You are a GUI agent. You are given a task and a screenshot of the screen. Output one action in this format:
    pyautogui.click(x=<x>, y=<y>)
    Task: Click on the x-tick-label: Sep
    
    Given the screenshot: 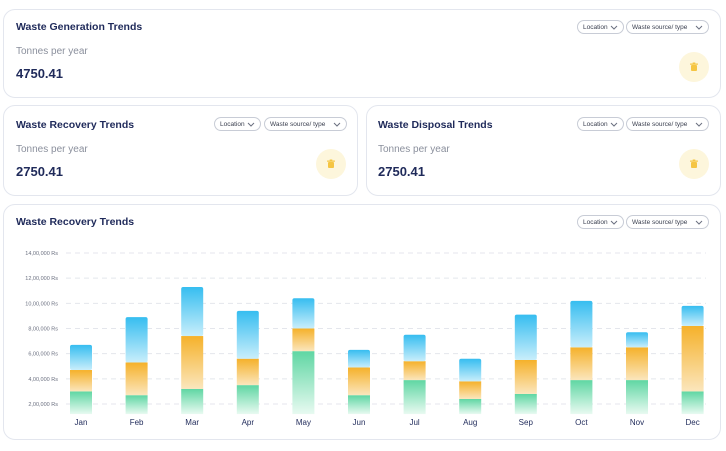 What is the action you would take?
    pyautogui.click(x=526, y=422)
    